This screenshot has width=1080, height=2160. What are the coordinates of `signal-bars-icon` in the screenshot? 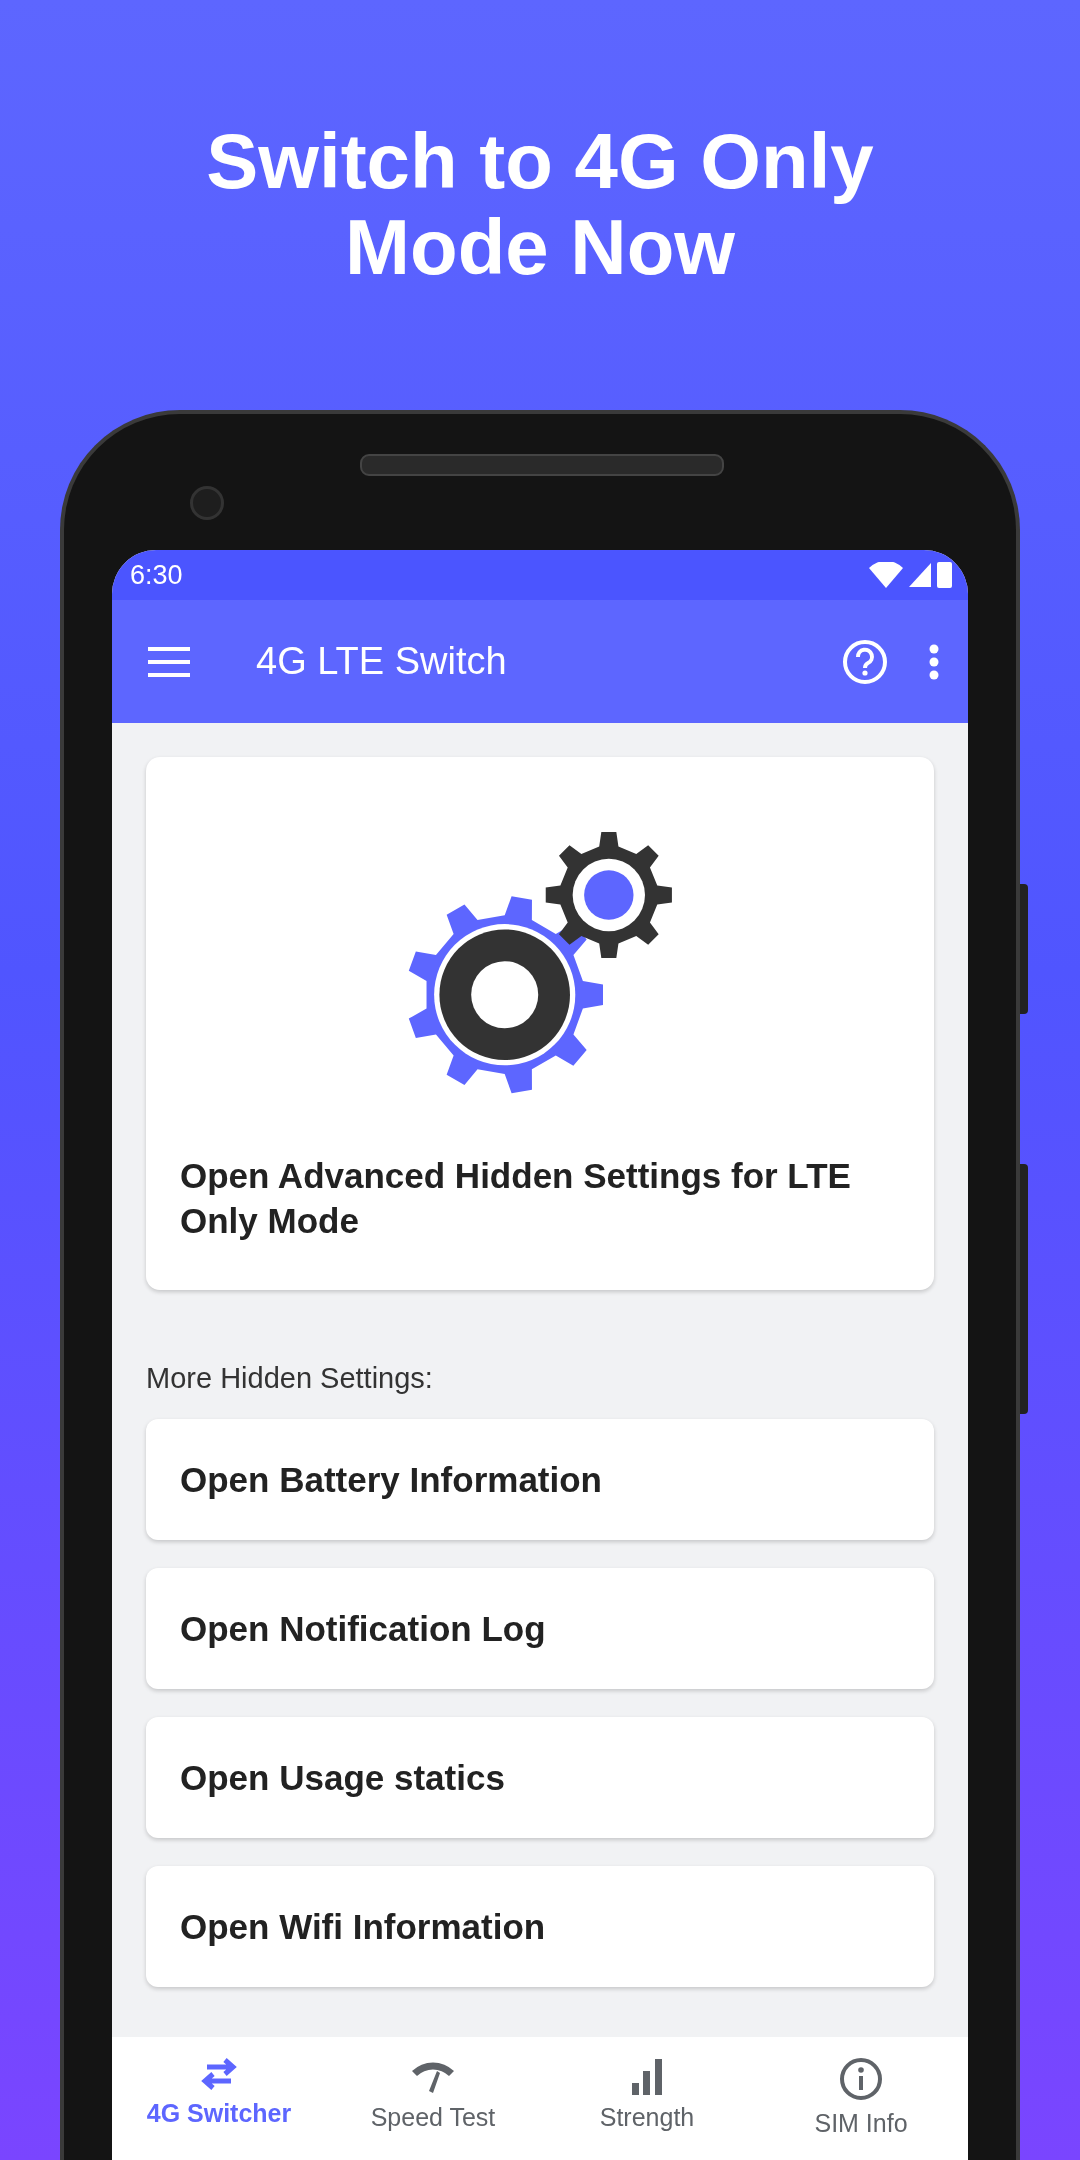 It's located at (647, 2076).